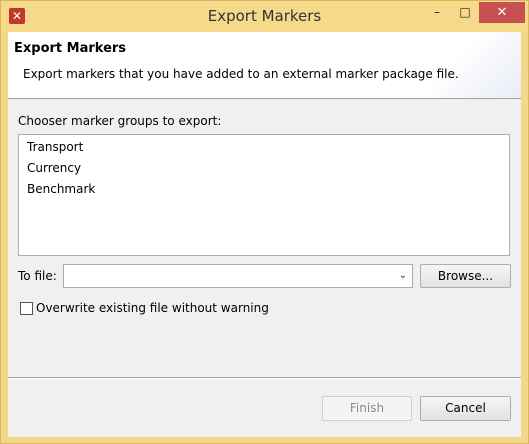 This screenshot has height=444, width=529. Describe the element at coordinates (70, 48) in the screenshot. I see `banner-title: Export Markers` at that location.